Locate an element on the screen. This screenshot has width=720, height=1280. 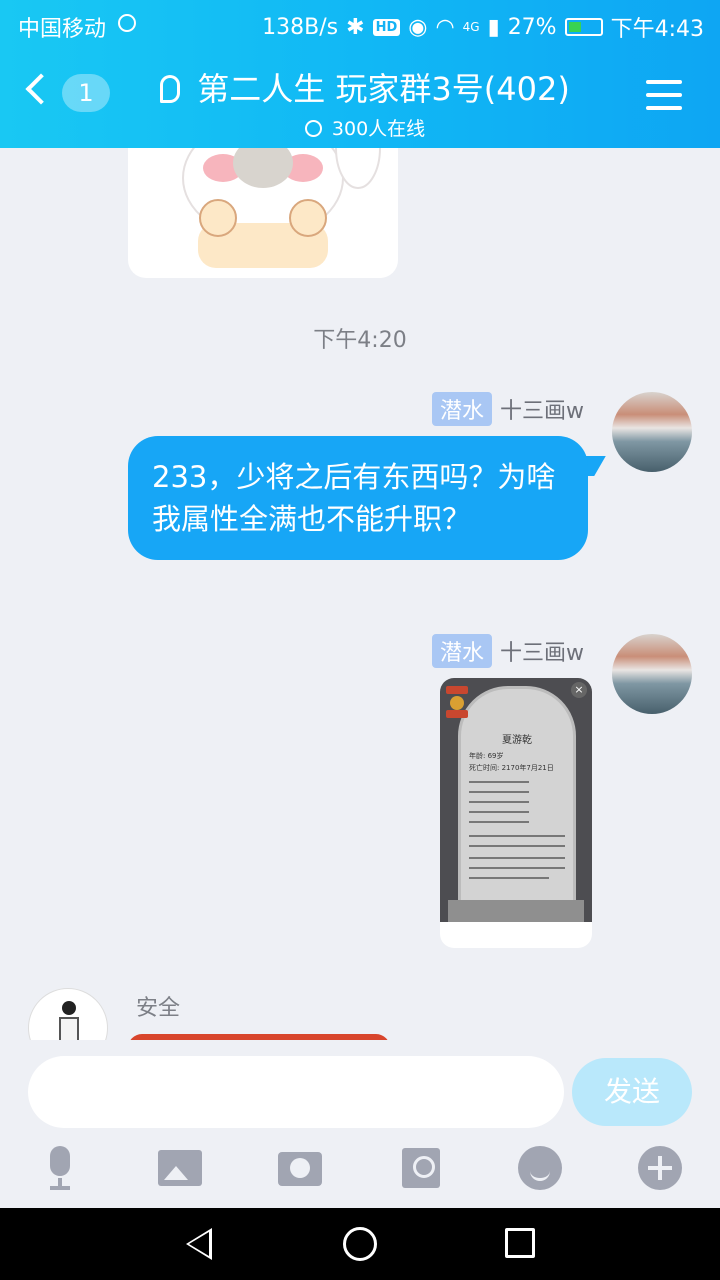
online-status: 300人在线 is located at coordinates (365, 127).